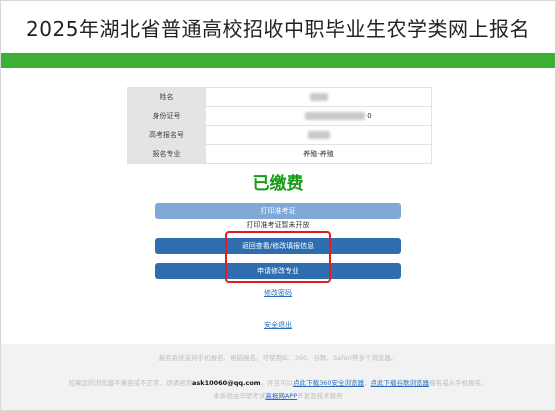  Describe the element at coordinates (278, 257) in the screenshot. I see `red-highlight-box` at that location.